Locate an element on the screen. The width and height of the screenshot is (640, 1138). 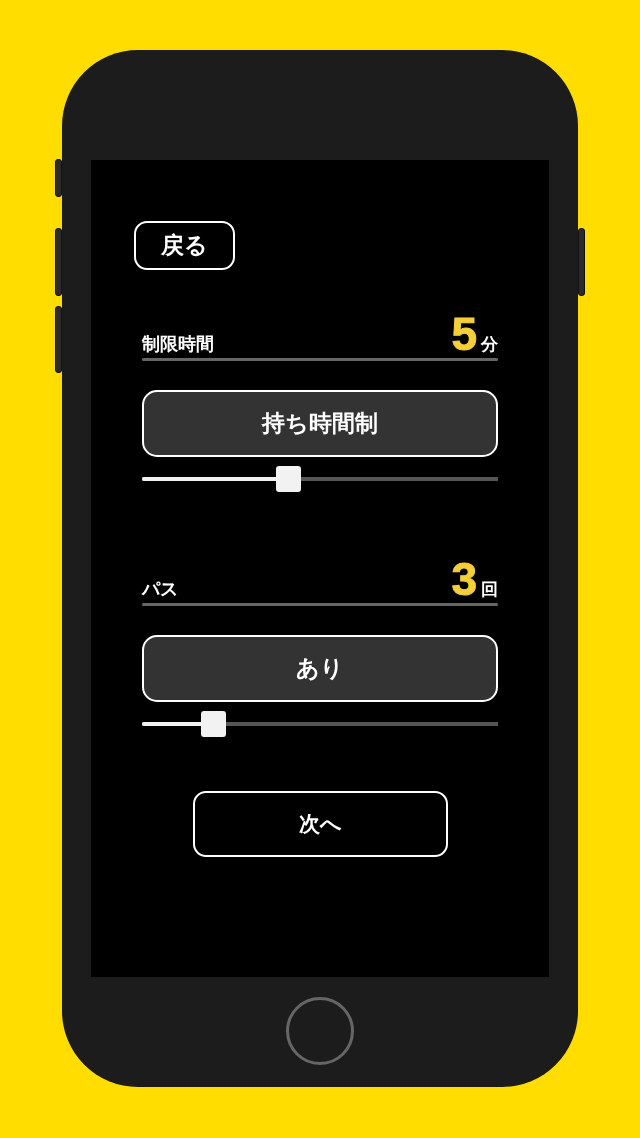
next-button: 次へ is located at coordinates (320, 824).